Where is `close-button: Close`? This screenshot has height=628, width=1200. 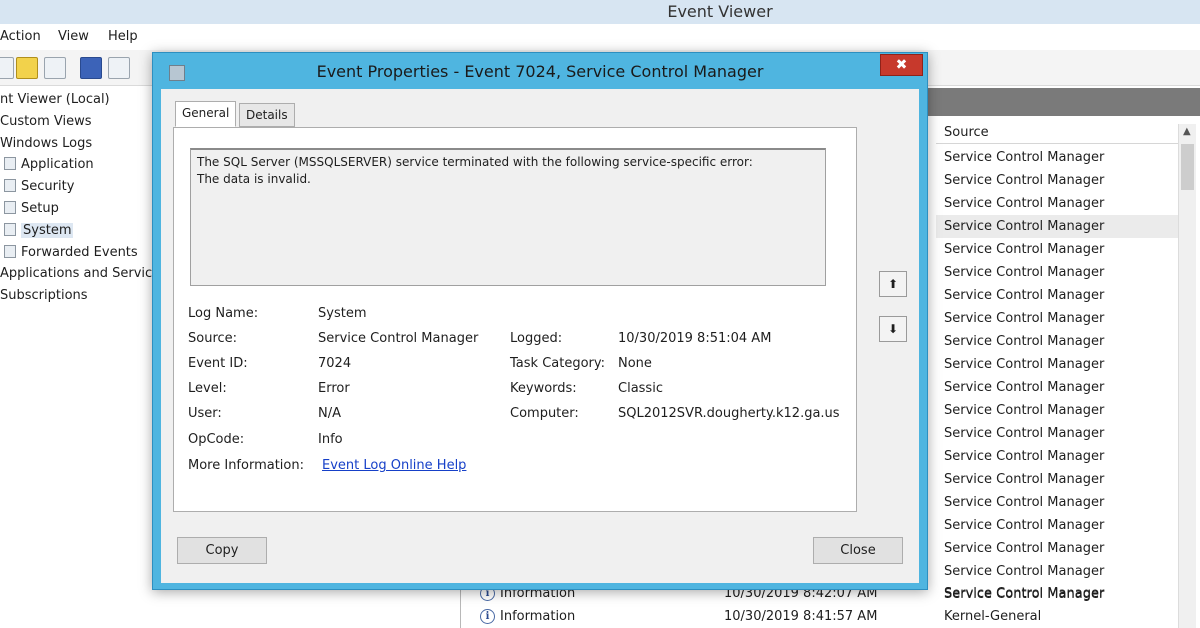 close-button: Close is located at coordinates (858, 550).